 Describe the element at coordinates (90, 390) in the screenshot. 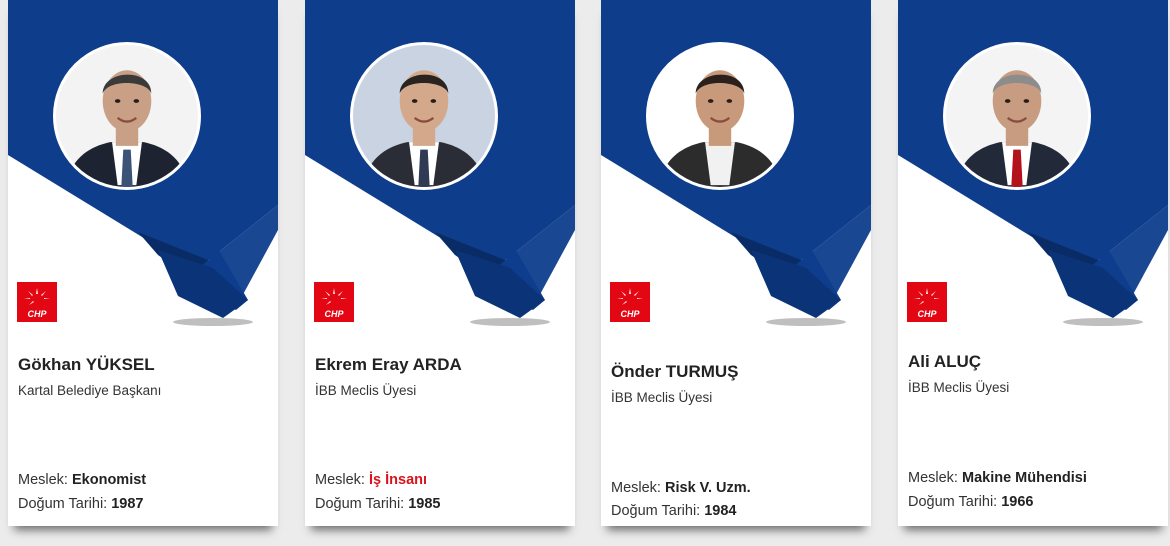

I see `candidate-role: Kartal Belediye Başkanı` at that location.